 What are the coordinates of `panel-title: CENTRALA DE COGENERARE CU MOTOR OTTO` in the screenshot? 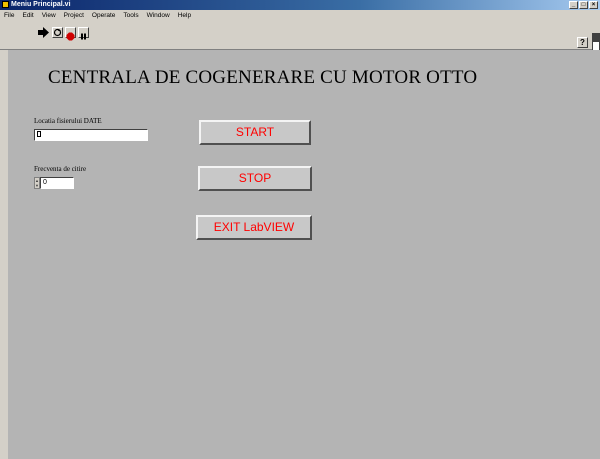 It's located at (263, 77).